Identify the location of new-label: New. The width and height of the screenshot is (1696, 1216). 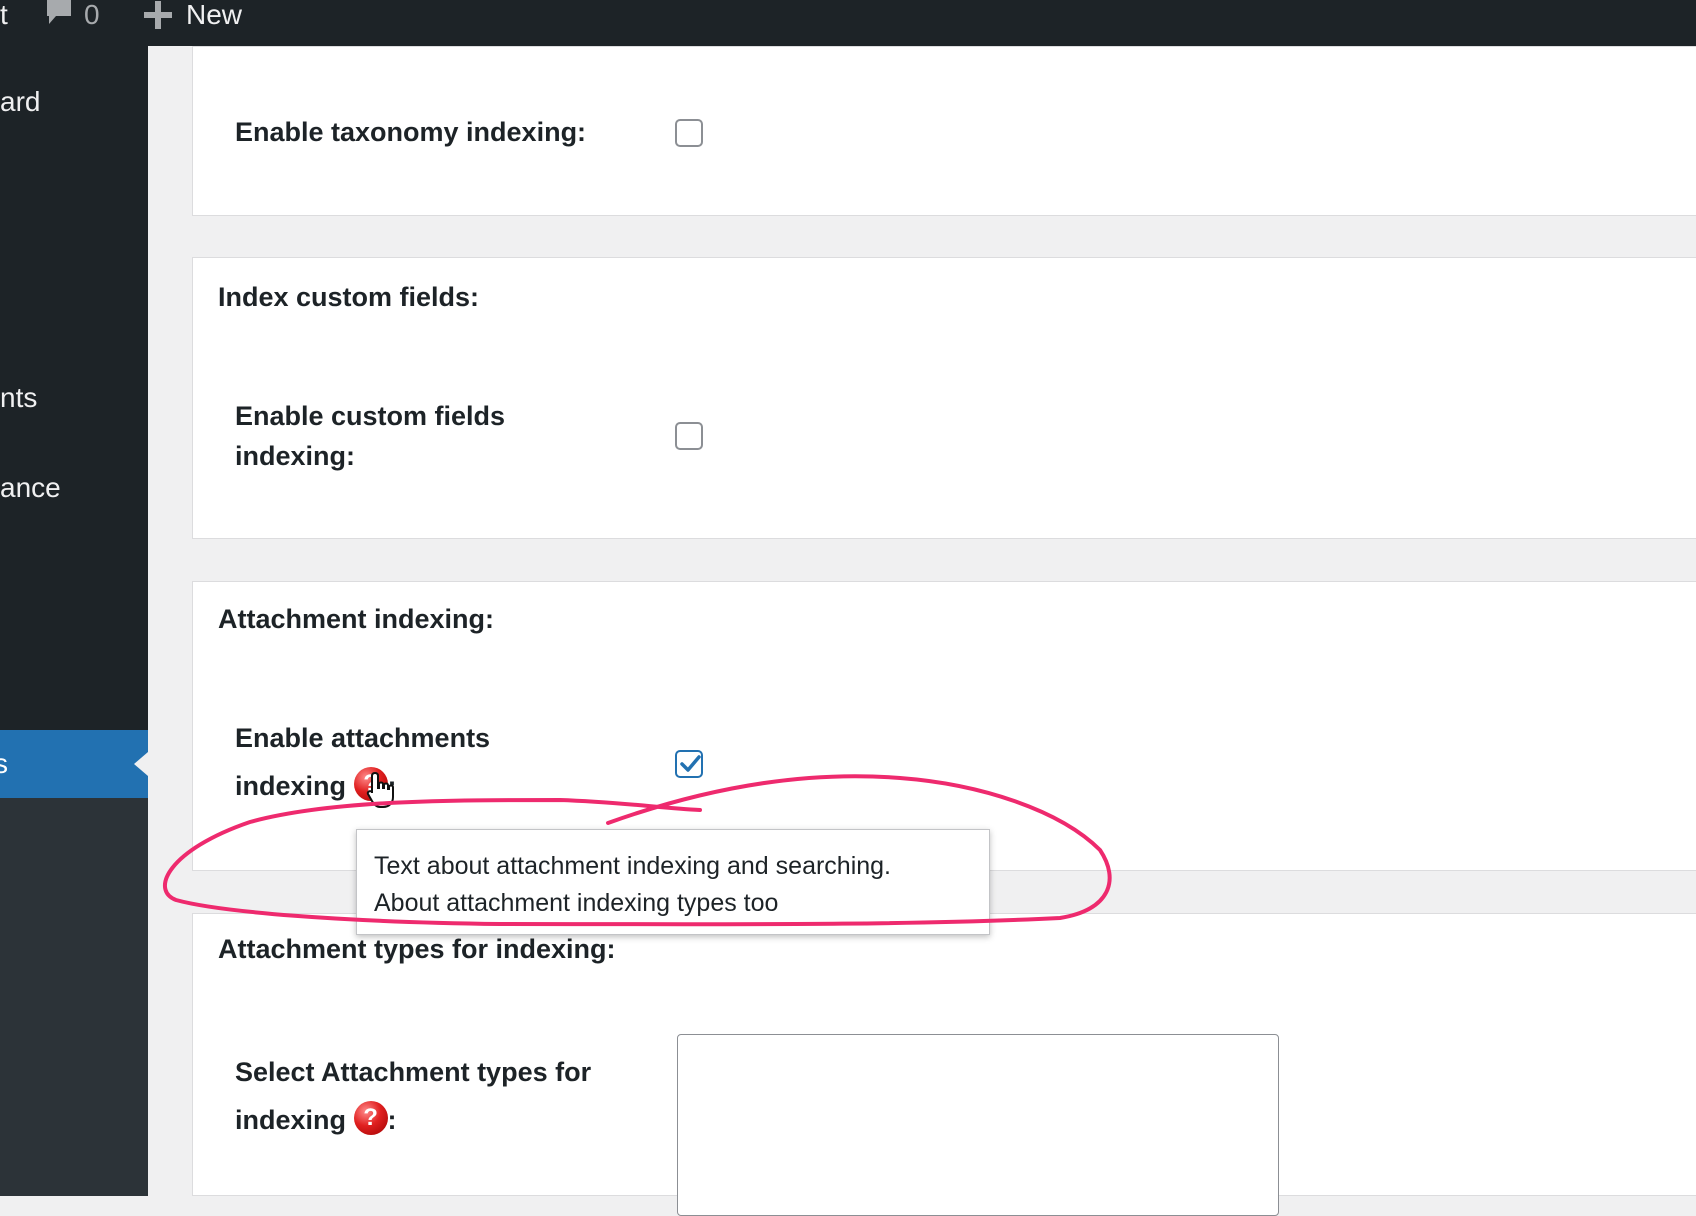
(214, 15).